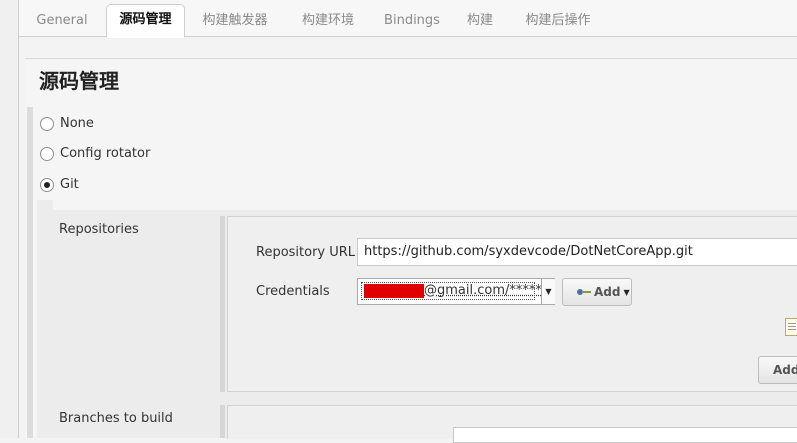  Describe the element at coordinates (222, 421) in the screenshot. I see `branches-divider` at that location.